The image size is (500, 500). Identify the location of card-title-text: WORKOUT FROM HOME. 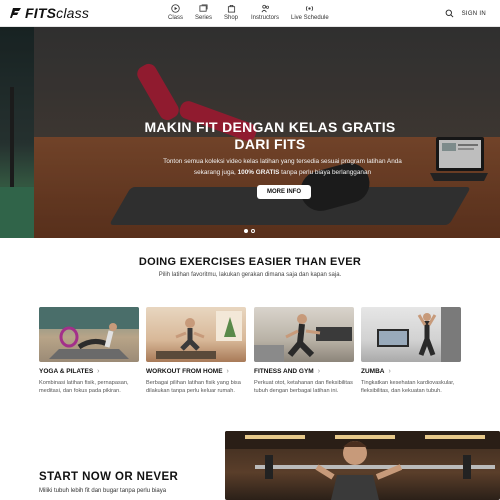
(184, 371).